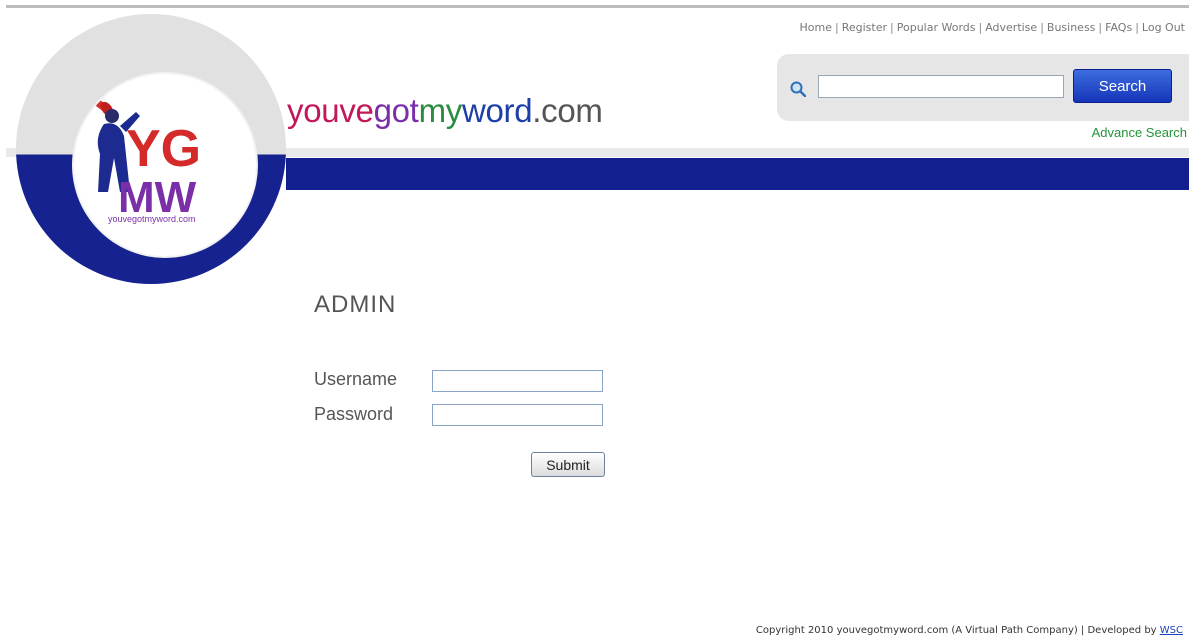 This screenshot has height=641, width=1189. Describe the element at coordinates (354, 414) in the screenshot. I see `password-label: Password` at that location.